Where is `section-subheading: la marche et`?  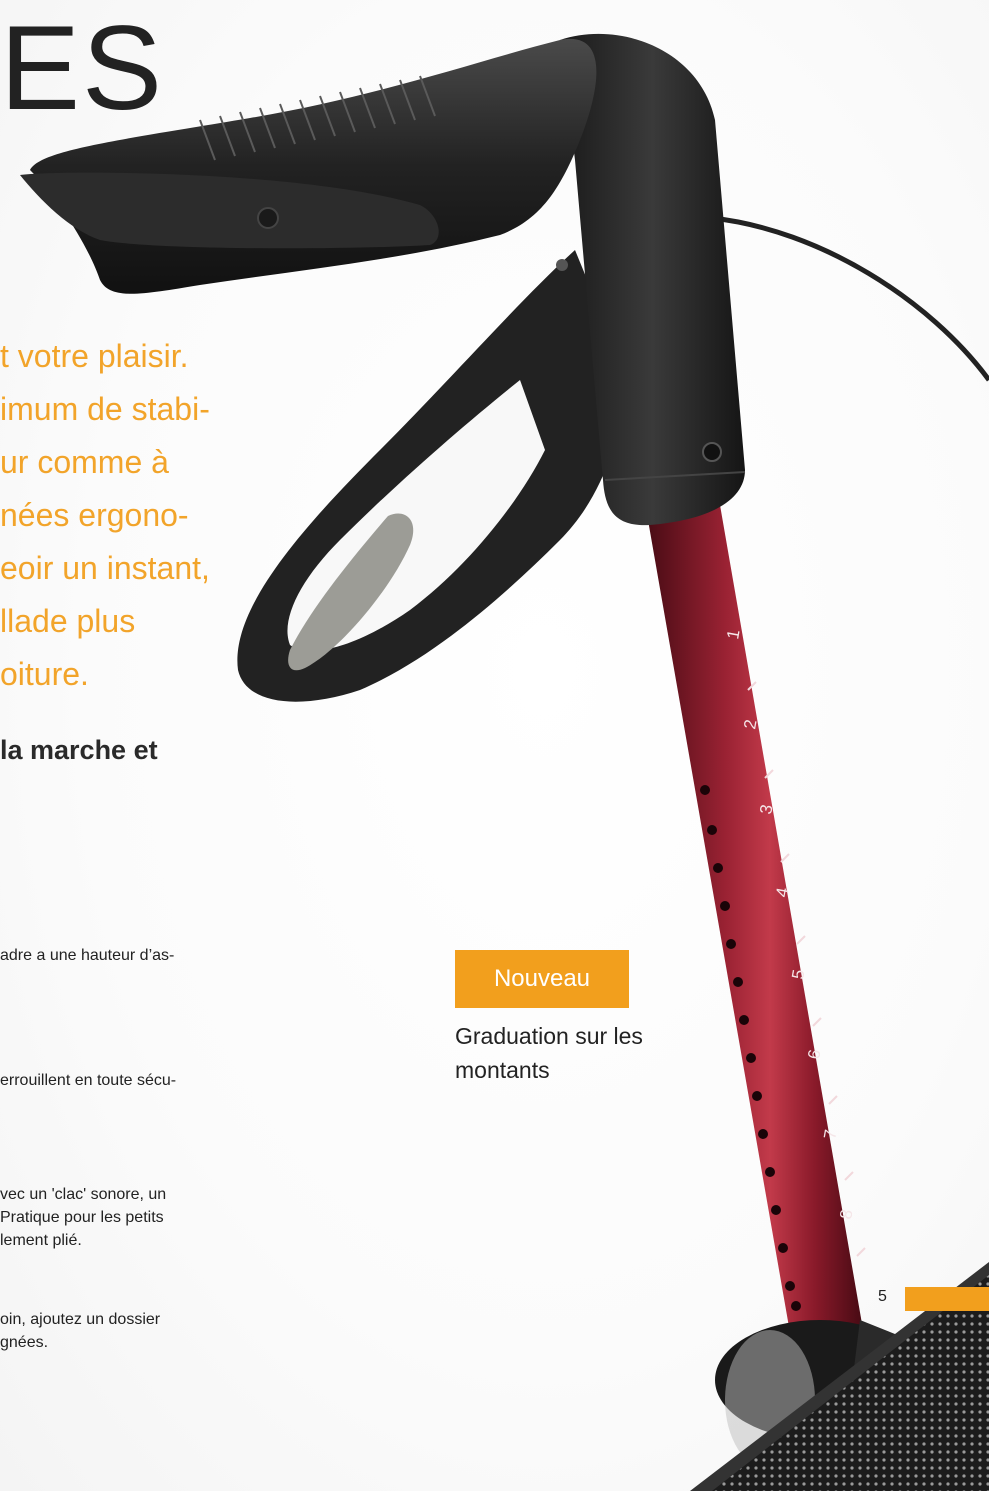 section-subheading: la marche et is located at coordinates (79, 750).